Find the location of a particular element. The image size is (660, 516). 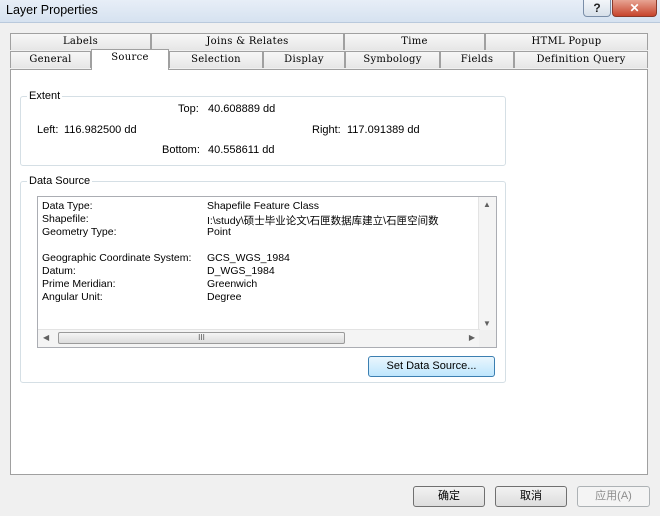

row-value: Greenwich is located at coordinates (232, 284).